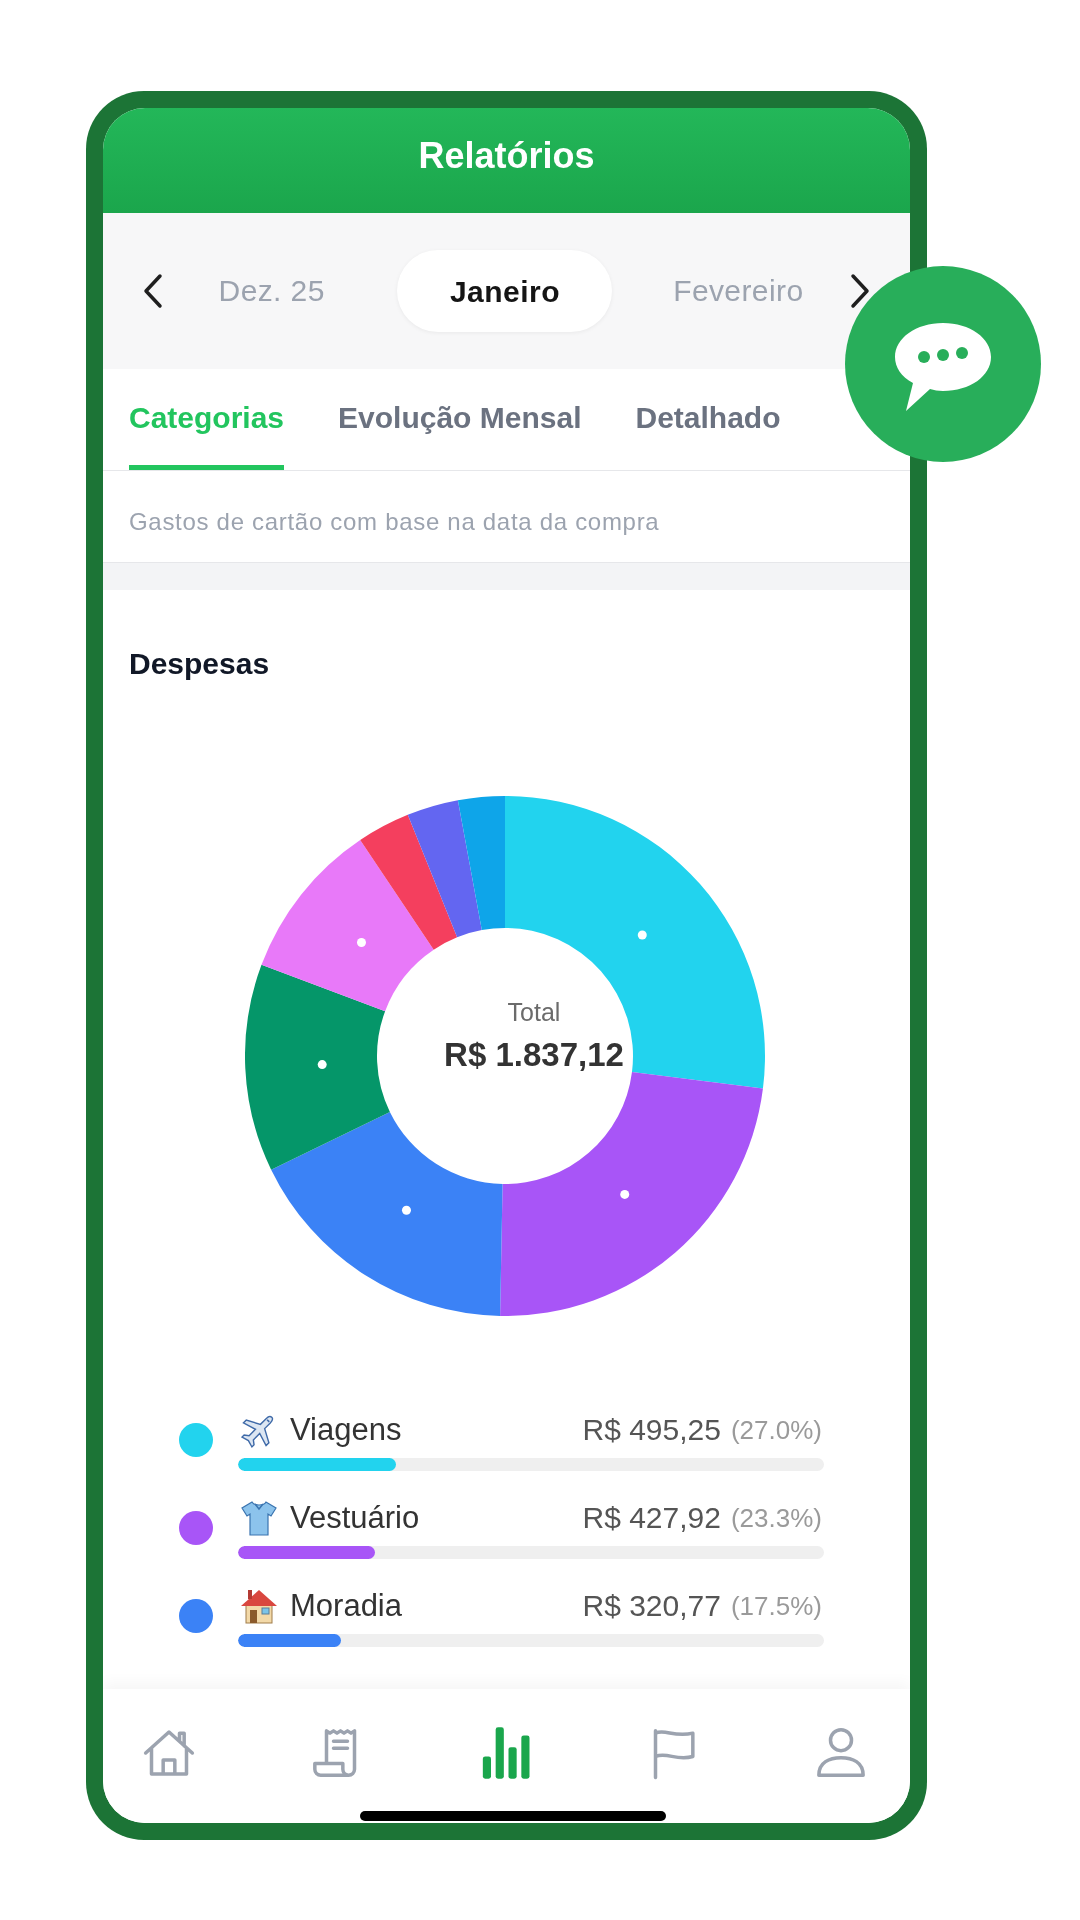 The image size is (1080, 1920). I want to click on category-percent: (23.3%), so click(776, 1517).